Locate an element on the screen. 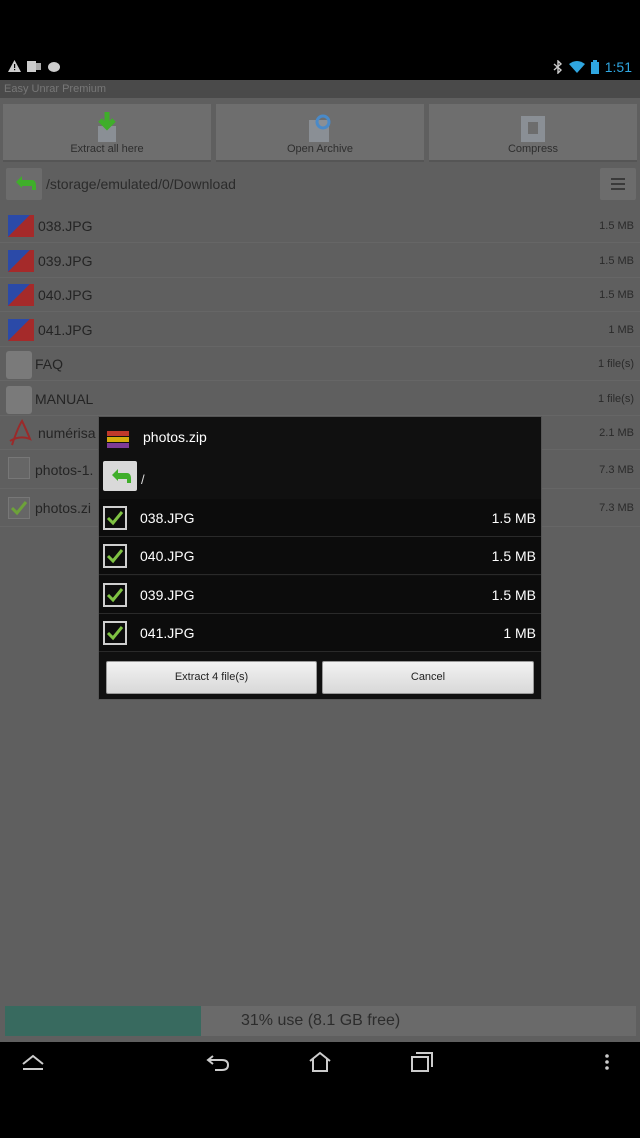  storage-usage-bar: 31% use (8.1 GB free) is located at coordinates (320, 1021).